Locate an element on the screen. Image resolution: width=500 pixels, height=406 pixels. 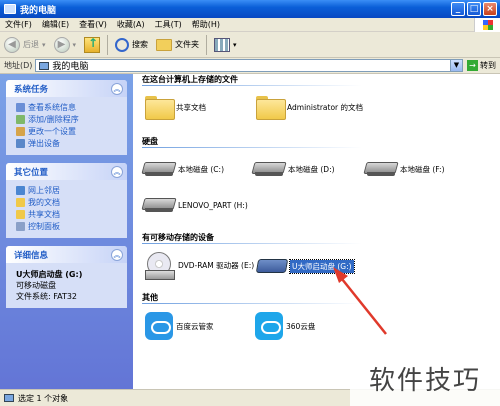
usb-drive-icon is located at coordinates (272, 266).